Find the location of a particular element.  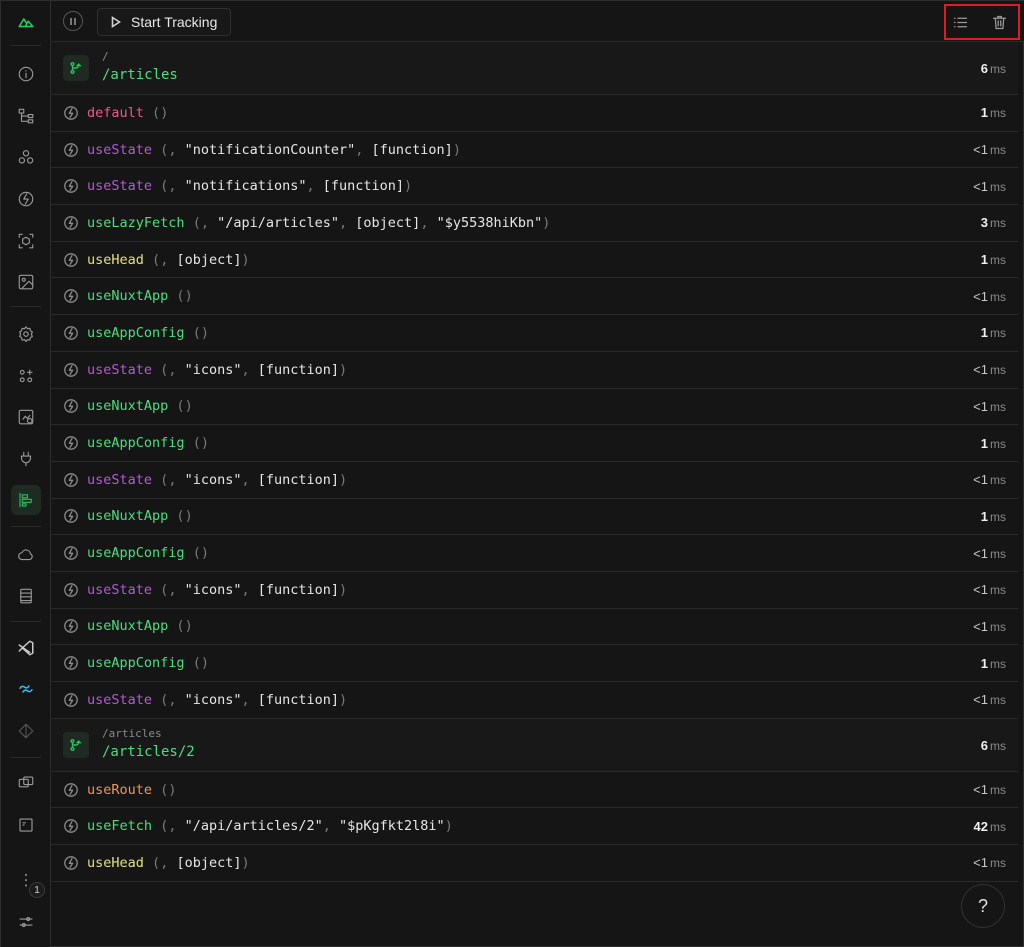

timeline-event-row: useAppConfig () <1 ms is located at coordinates (534, 553).